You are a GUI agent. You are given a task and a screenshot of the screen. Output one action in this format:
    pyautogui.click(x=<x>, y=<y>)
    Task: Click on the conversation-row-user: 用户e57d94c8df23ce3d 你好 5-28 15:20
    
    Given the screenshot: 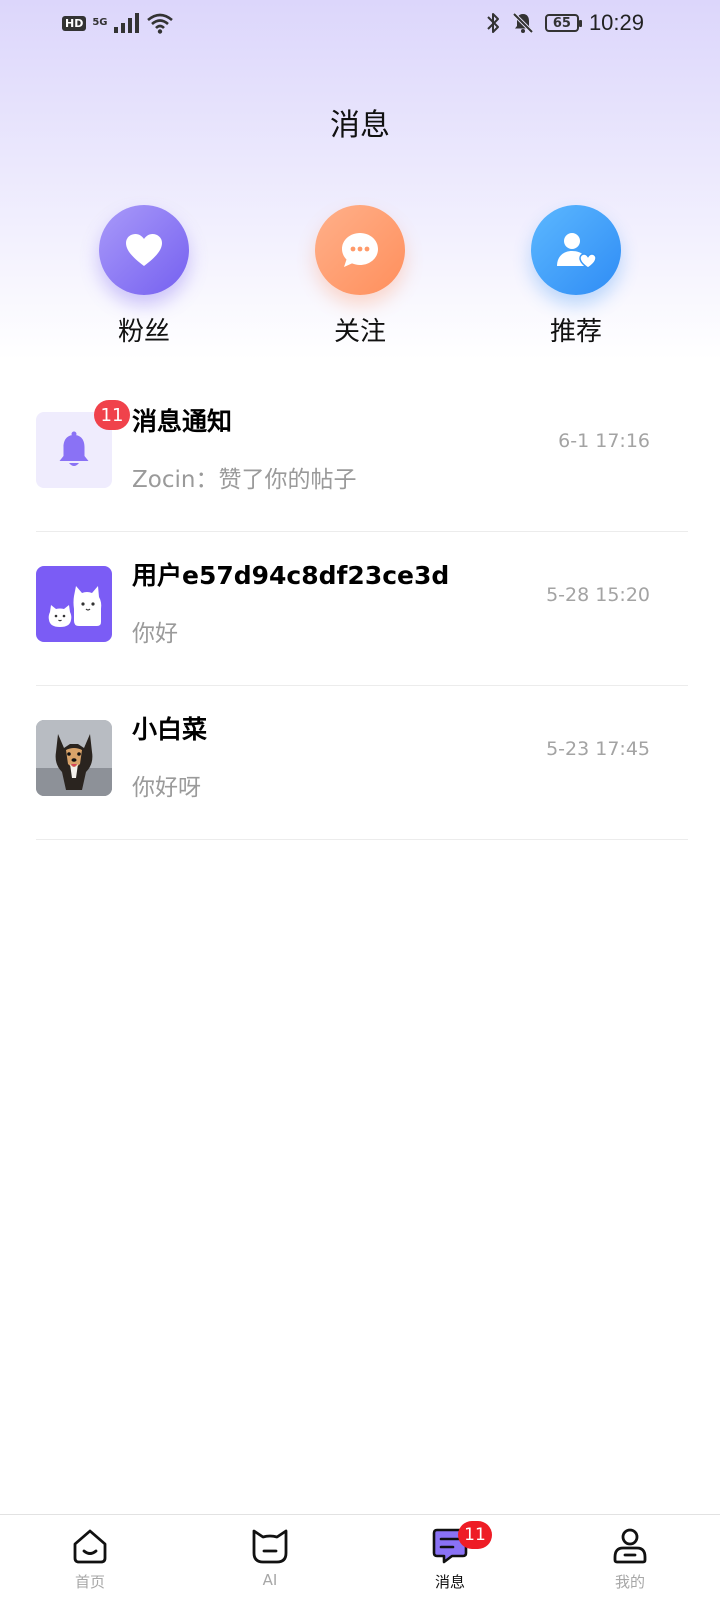 What is the action you would take?
    pyautogui.click(x=362, y=609)
    